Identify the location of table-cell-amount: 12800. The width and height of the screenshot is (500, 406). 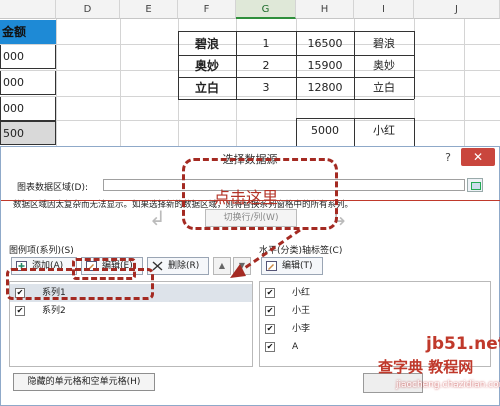
(325, 88).